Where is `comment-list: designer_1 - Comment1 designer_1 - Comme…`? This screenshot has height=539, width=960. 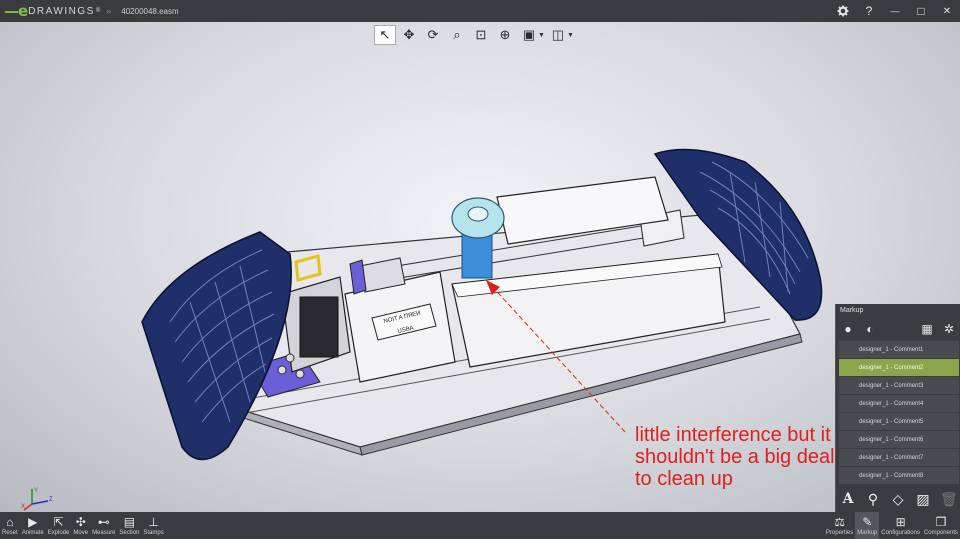 comment-list: designer_1 - Comment1 designer_1 - Comme… is located at coordinates (899, 412).